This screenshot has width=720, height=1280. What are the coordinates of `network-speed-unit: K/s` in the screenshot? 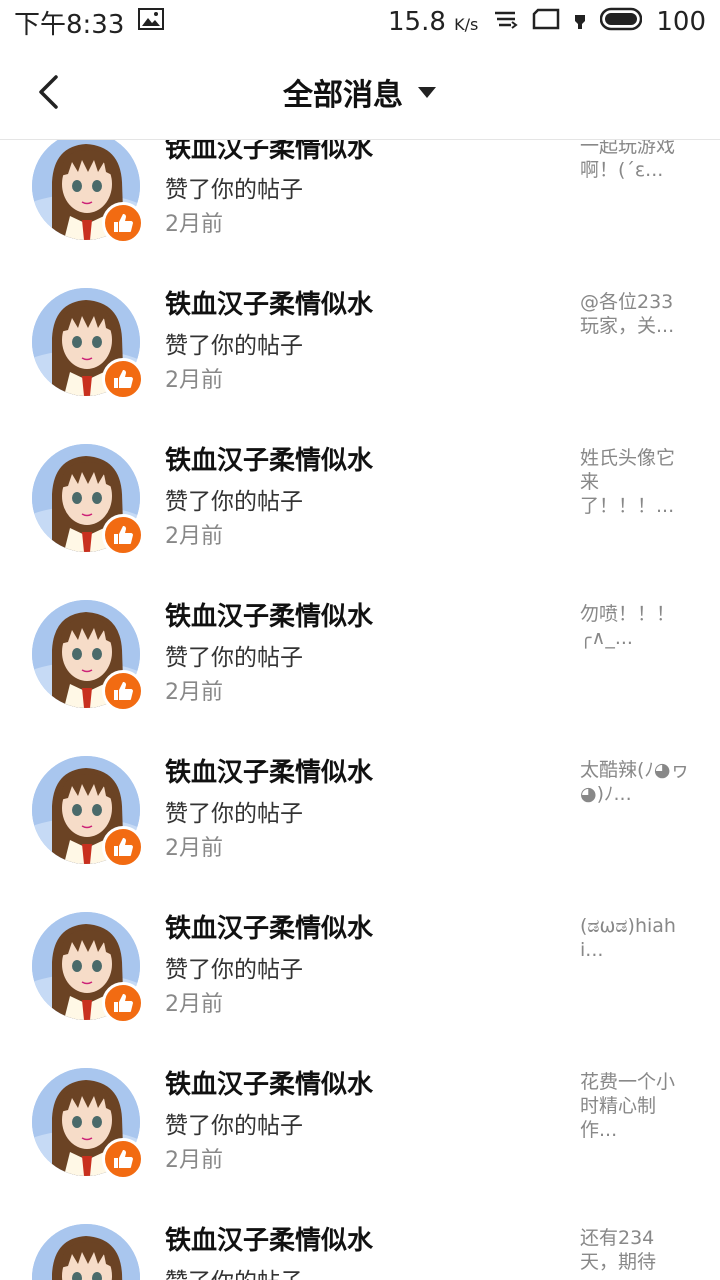 It's located at (466, 24).